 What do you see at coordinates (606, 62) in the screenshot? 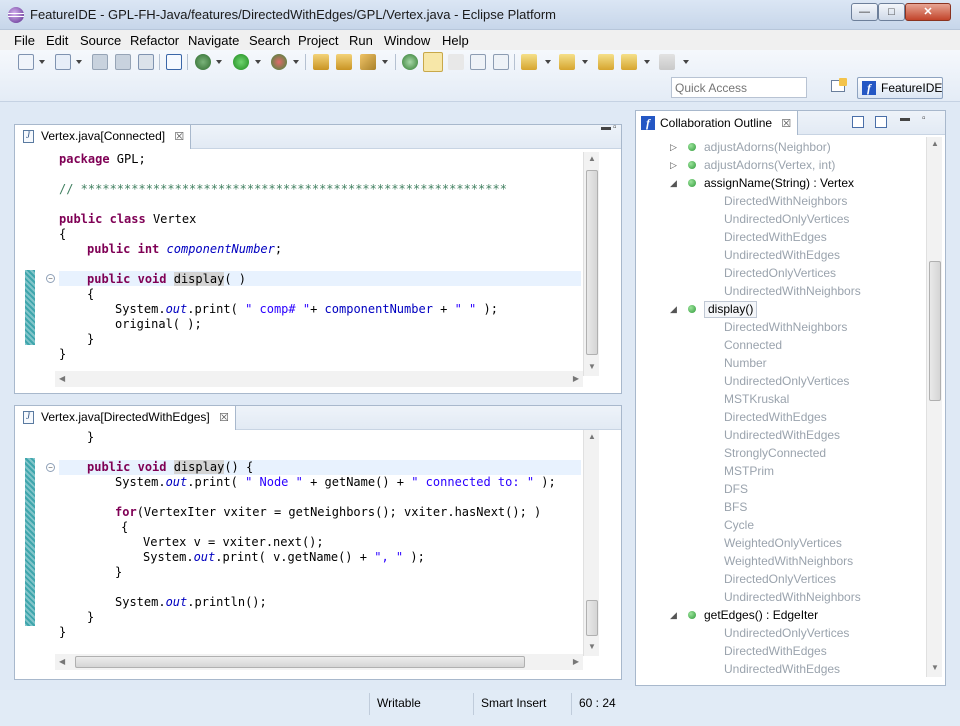
I see `last-edit-location-icon` at bounding box center [606, 62].